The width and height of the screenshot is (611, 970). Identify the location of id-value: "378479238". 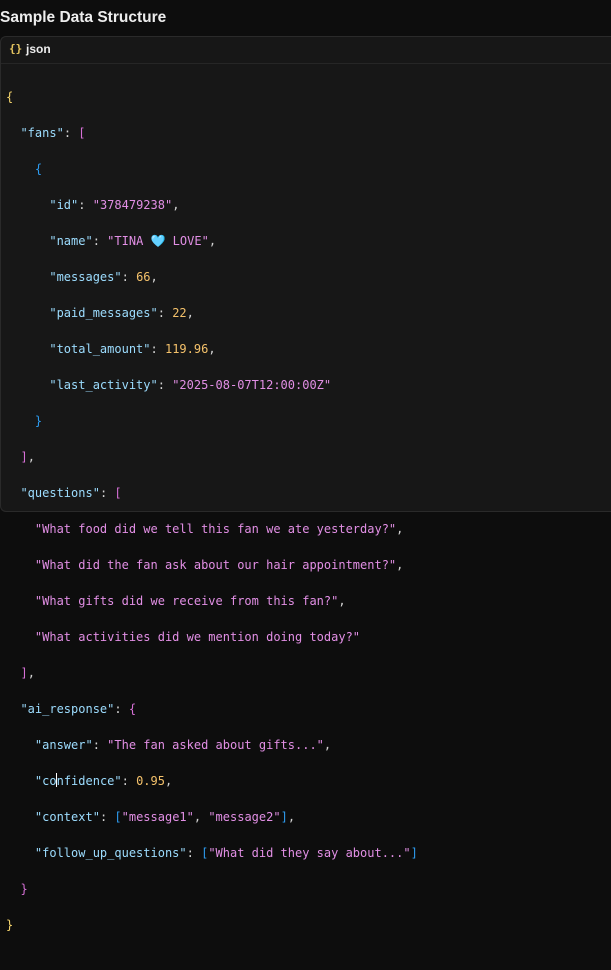
(132, 205).